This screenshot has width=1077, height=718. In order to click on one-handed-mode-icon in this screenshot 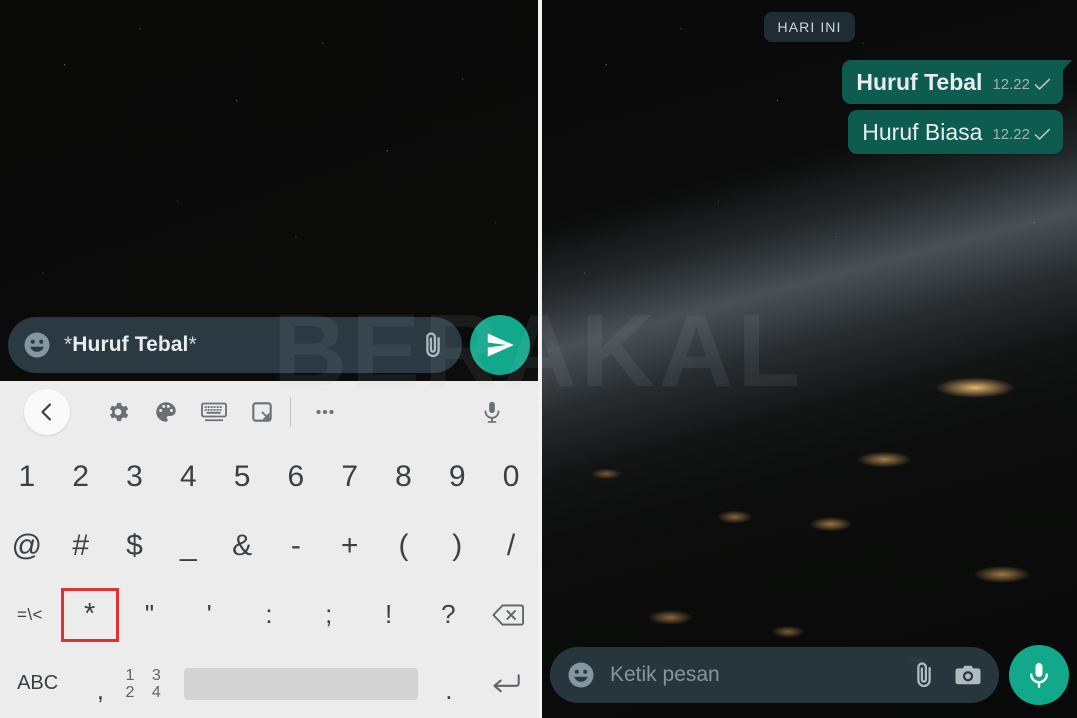, I will do `click(262, 412)`.